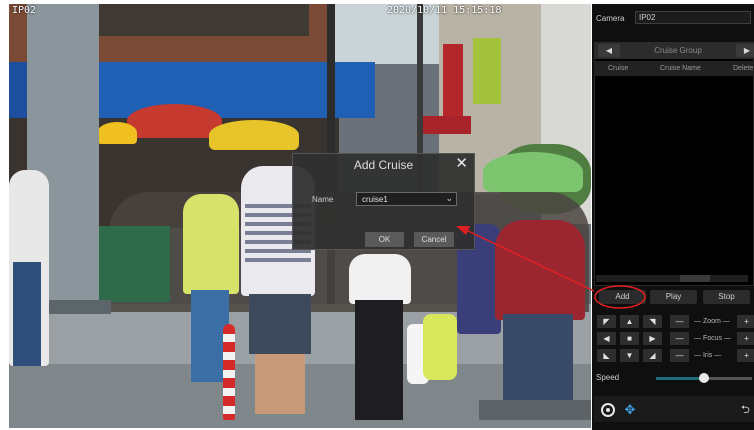 This screenshot has width=754, height=430. What do you see at coordinates (254, 135) in the screenshot?
I see `scene-umbrella-yellow` at bounding box center [254, 135].